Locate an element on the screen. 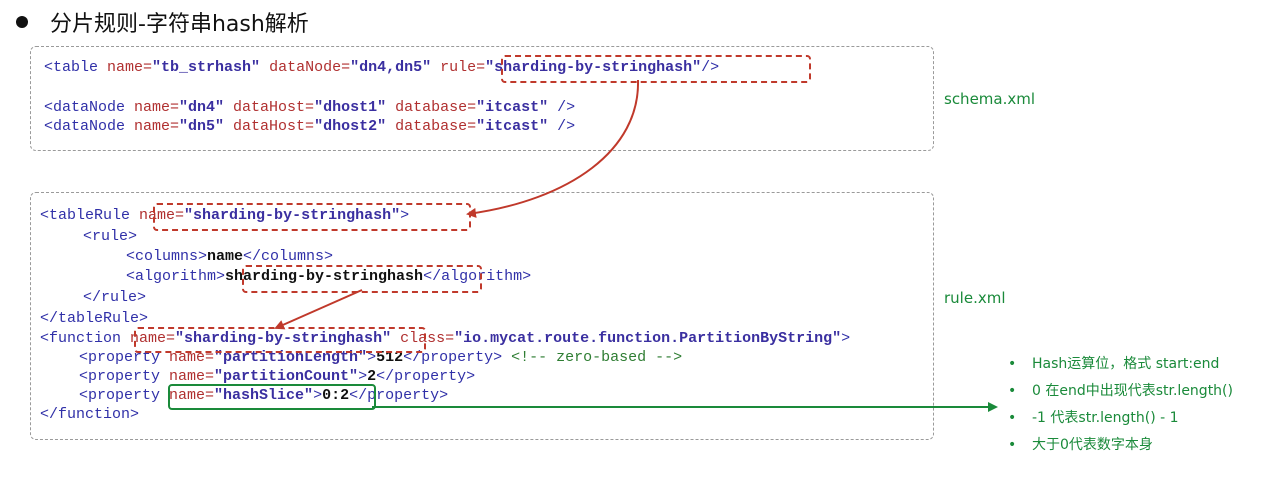 The width and height of the screenshot is (1266, 486). list-item: • -1 代表str.length() - 1 is located at coordinates (1120, 421).